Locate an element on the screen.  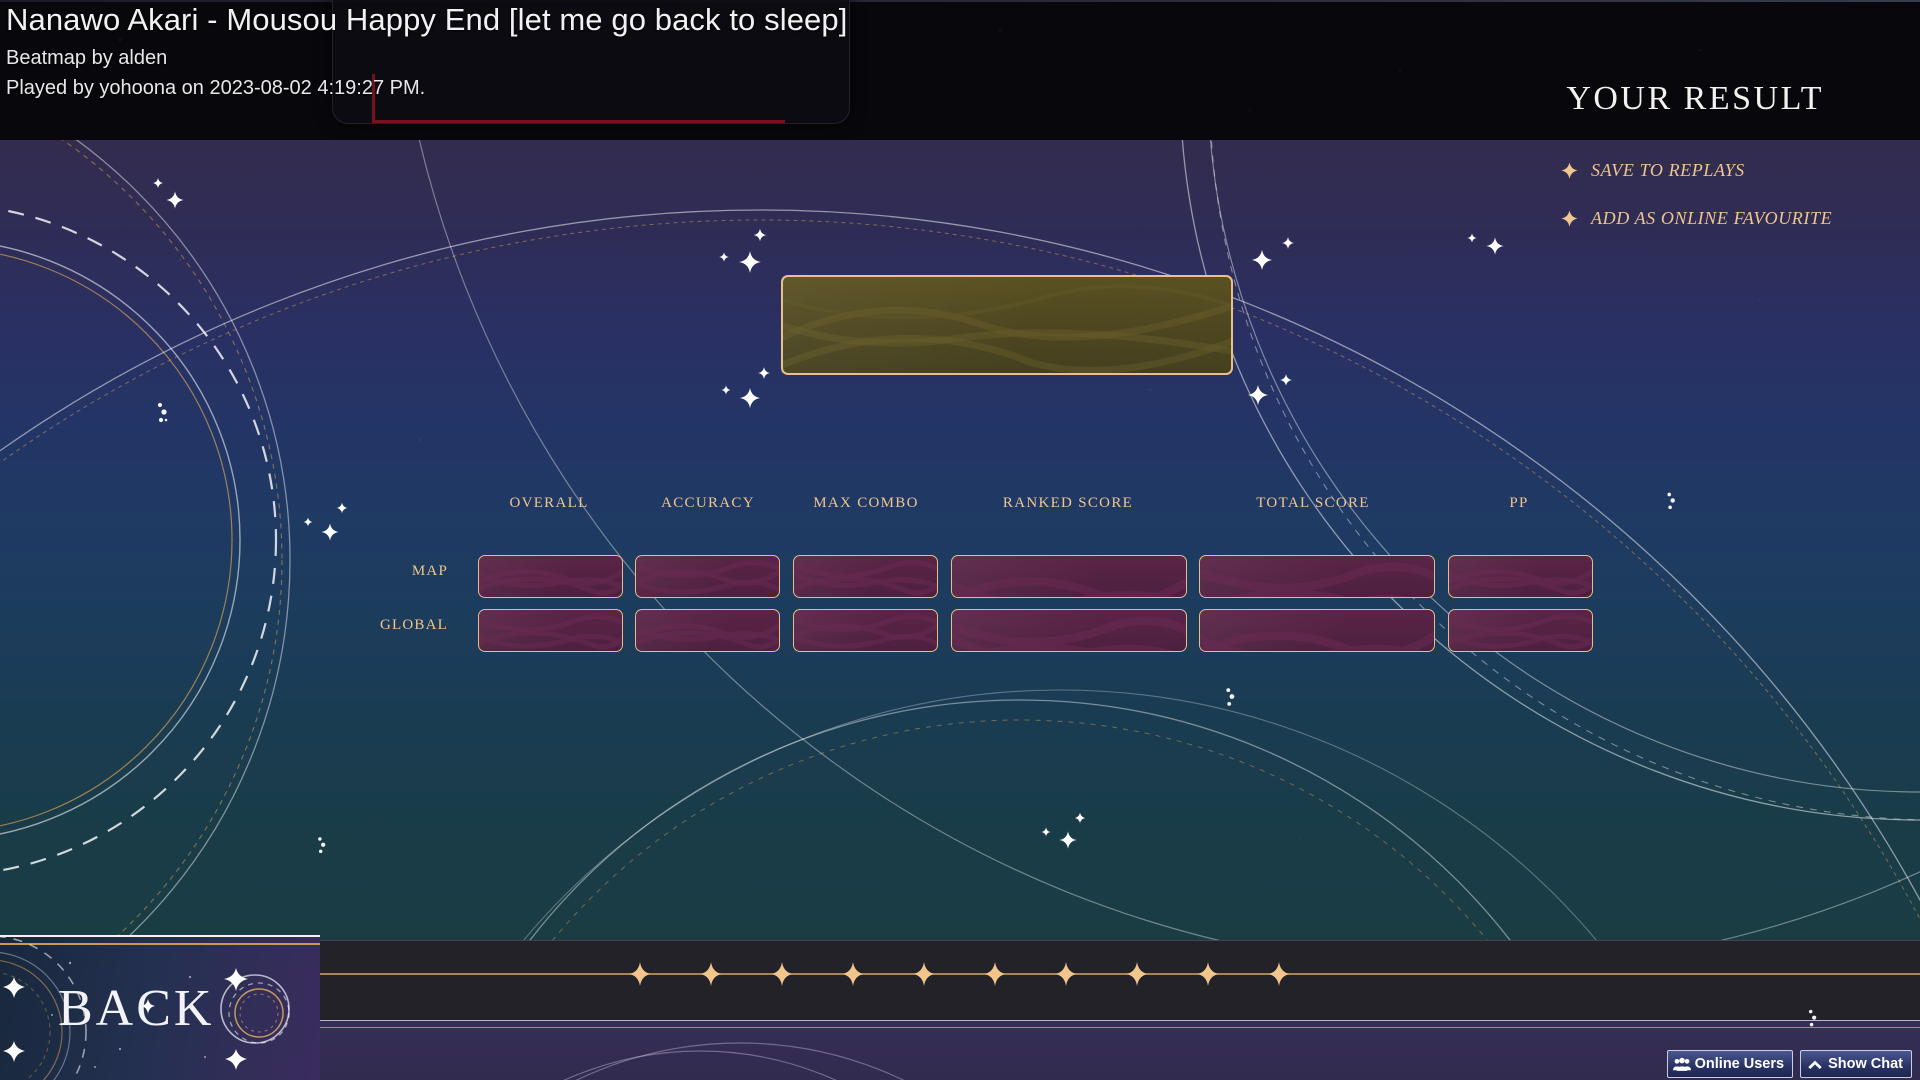
chevron-up-icon is located at coordinates (1815, 1065).